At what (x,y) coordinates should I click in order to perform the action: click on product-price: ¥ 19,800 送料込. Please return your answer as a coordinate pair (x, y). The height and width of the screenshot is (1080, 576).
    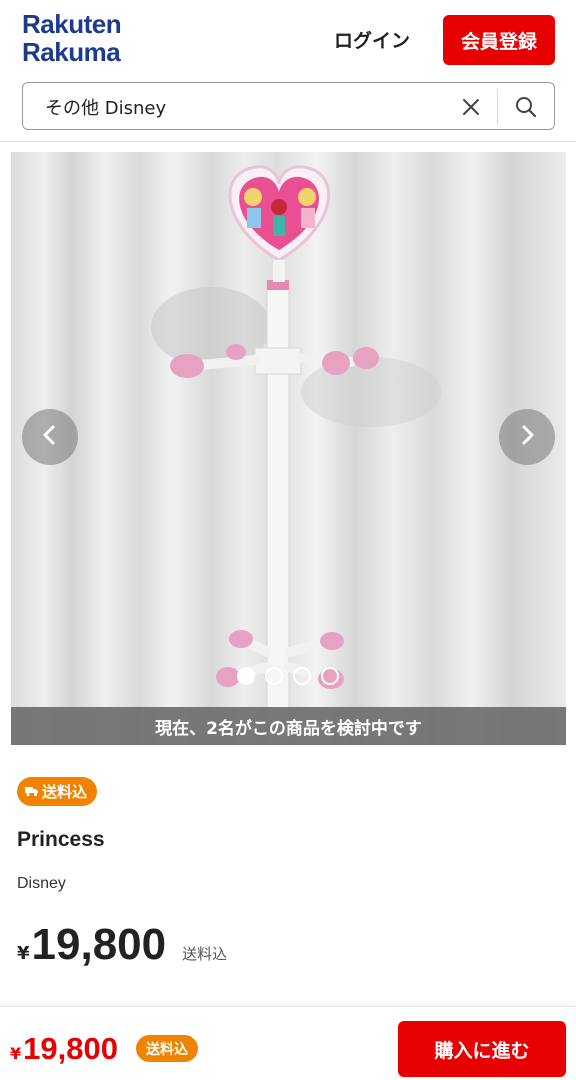
    Looking at the image, I should click on (122, 948).